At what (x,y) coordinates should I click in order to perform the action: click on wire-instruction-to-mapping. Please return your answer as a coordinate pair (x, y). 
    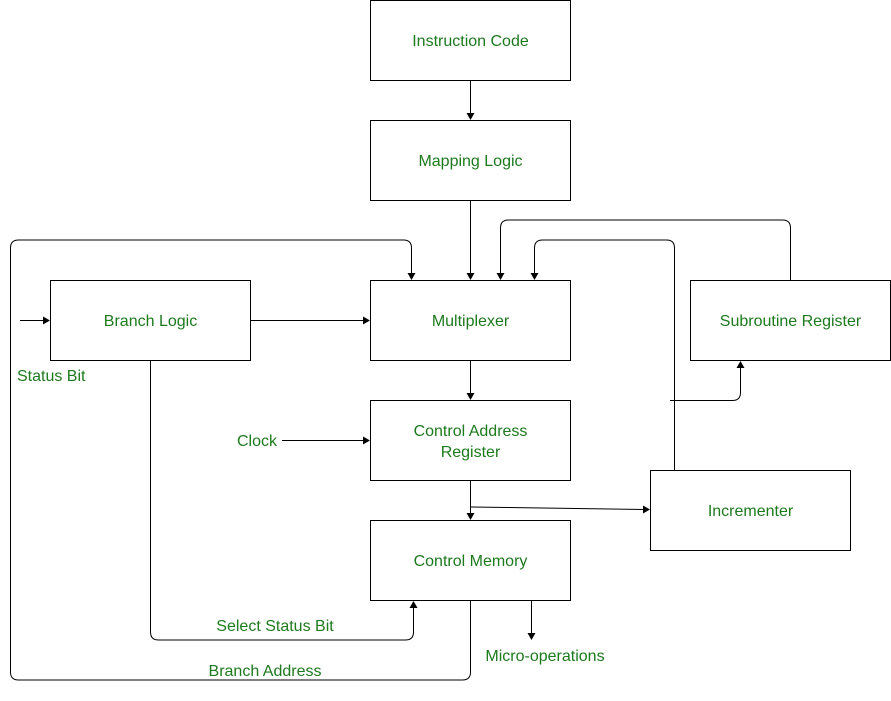
    Looking at the image, I should click on (470, 100).